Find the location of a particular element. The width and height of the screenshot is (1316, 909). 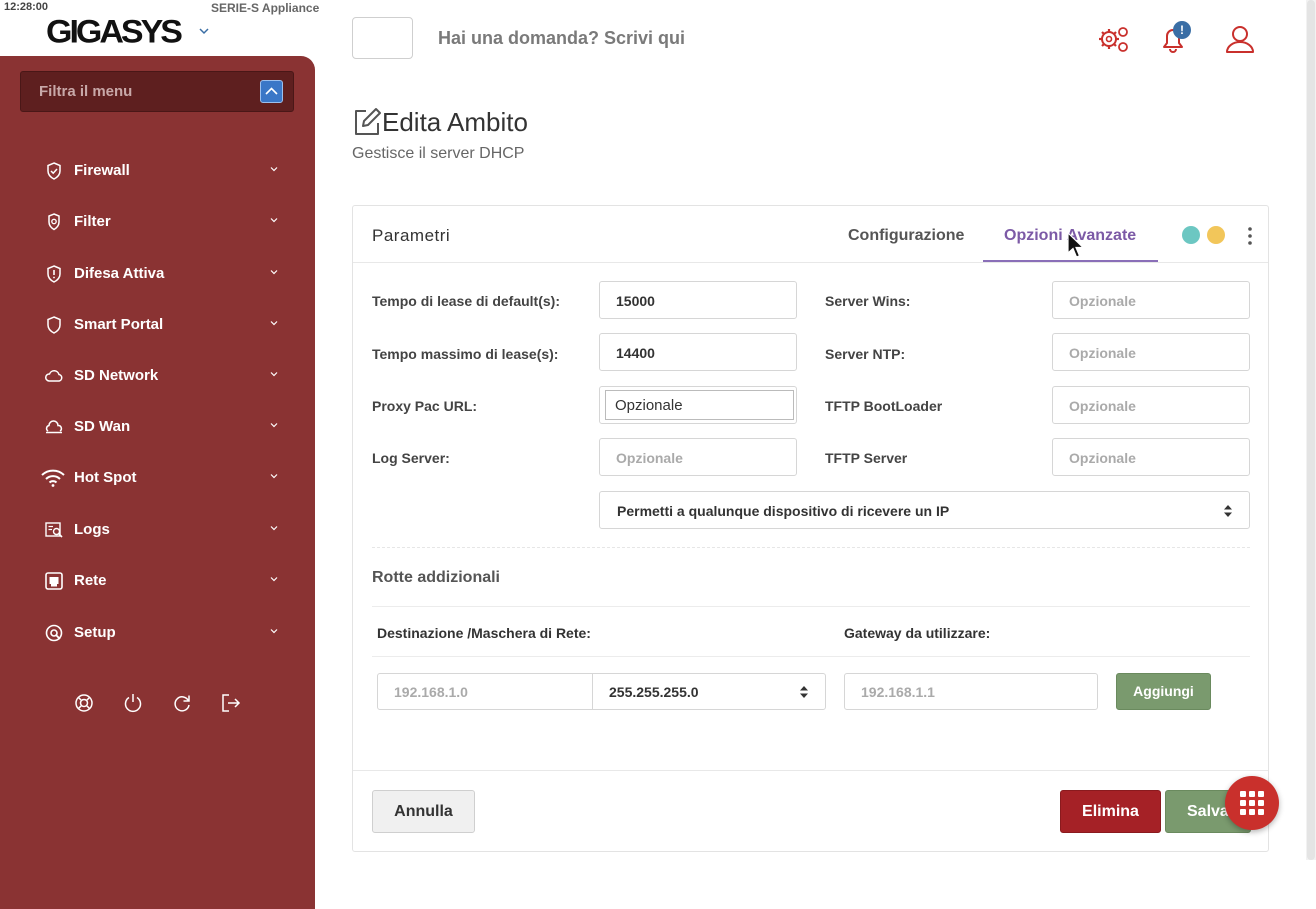

routes-divider-bottom is located at coordinates (811, 656).